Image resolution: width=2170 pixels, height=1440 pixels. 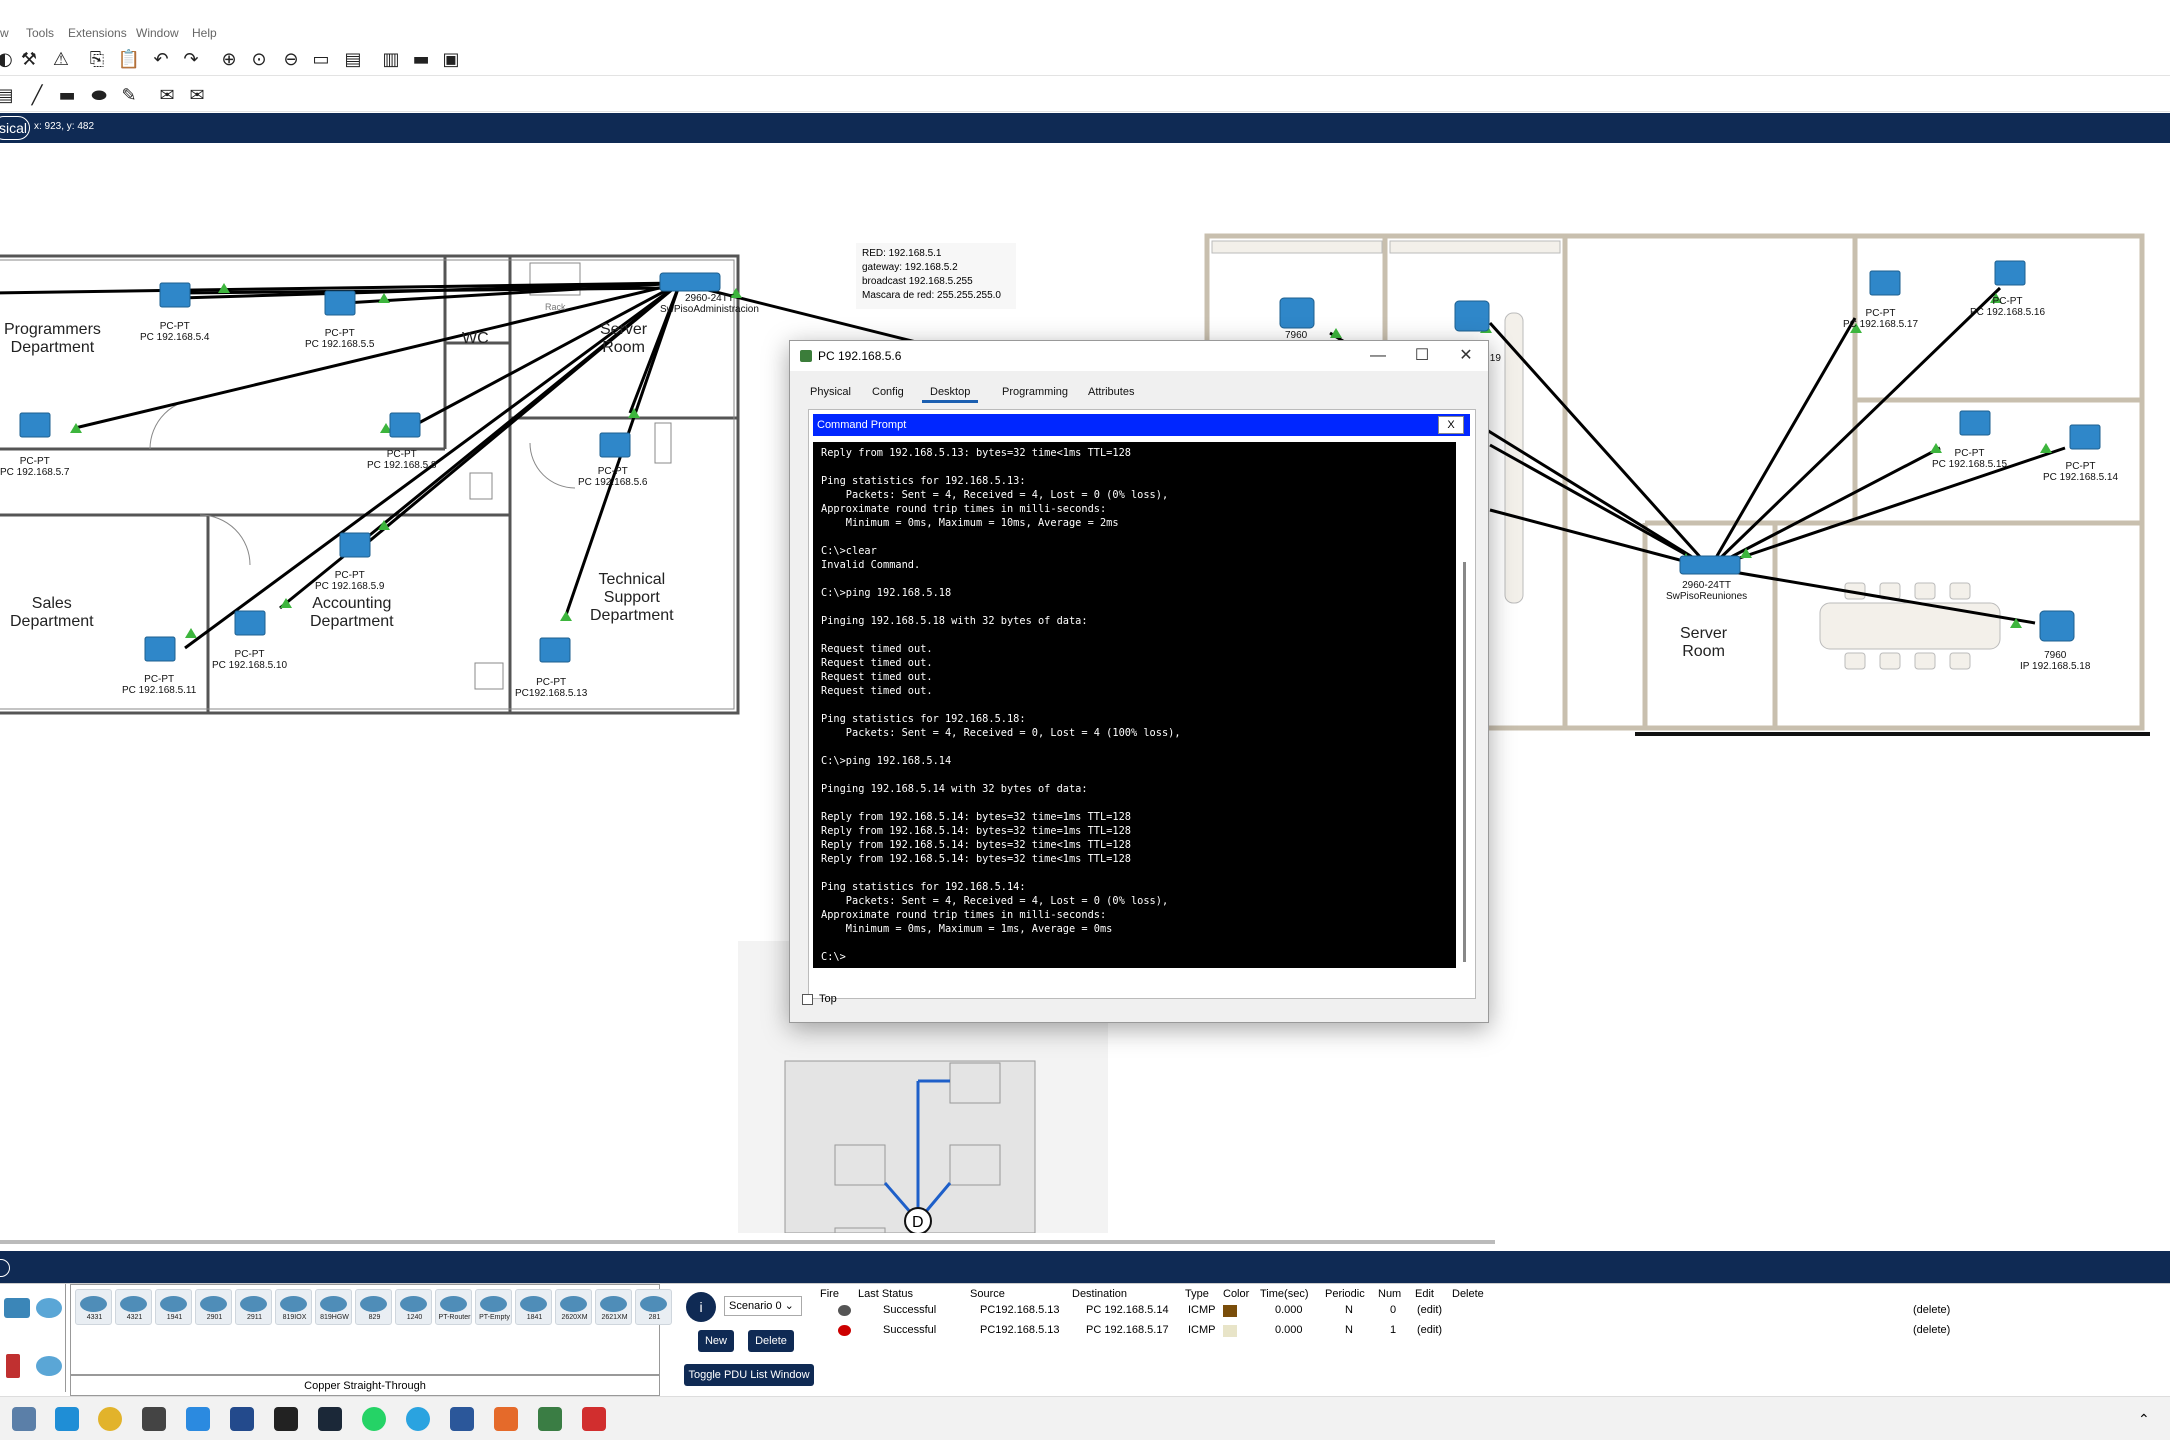 What do you see at coordinates (4, 33) in the screenshot?
I see `menu-item-view: w` at bounding box center [4, 33].